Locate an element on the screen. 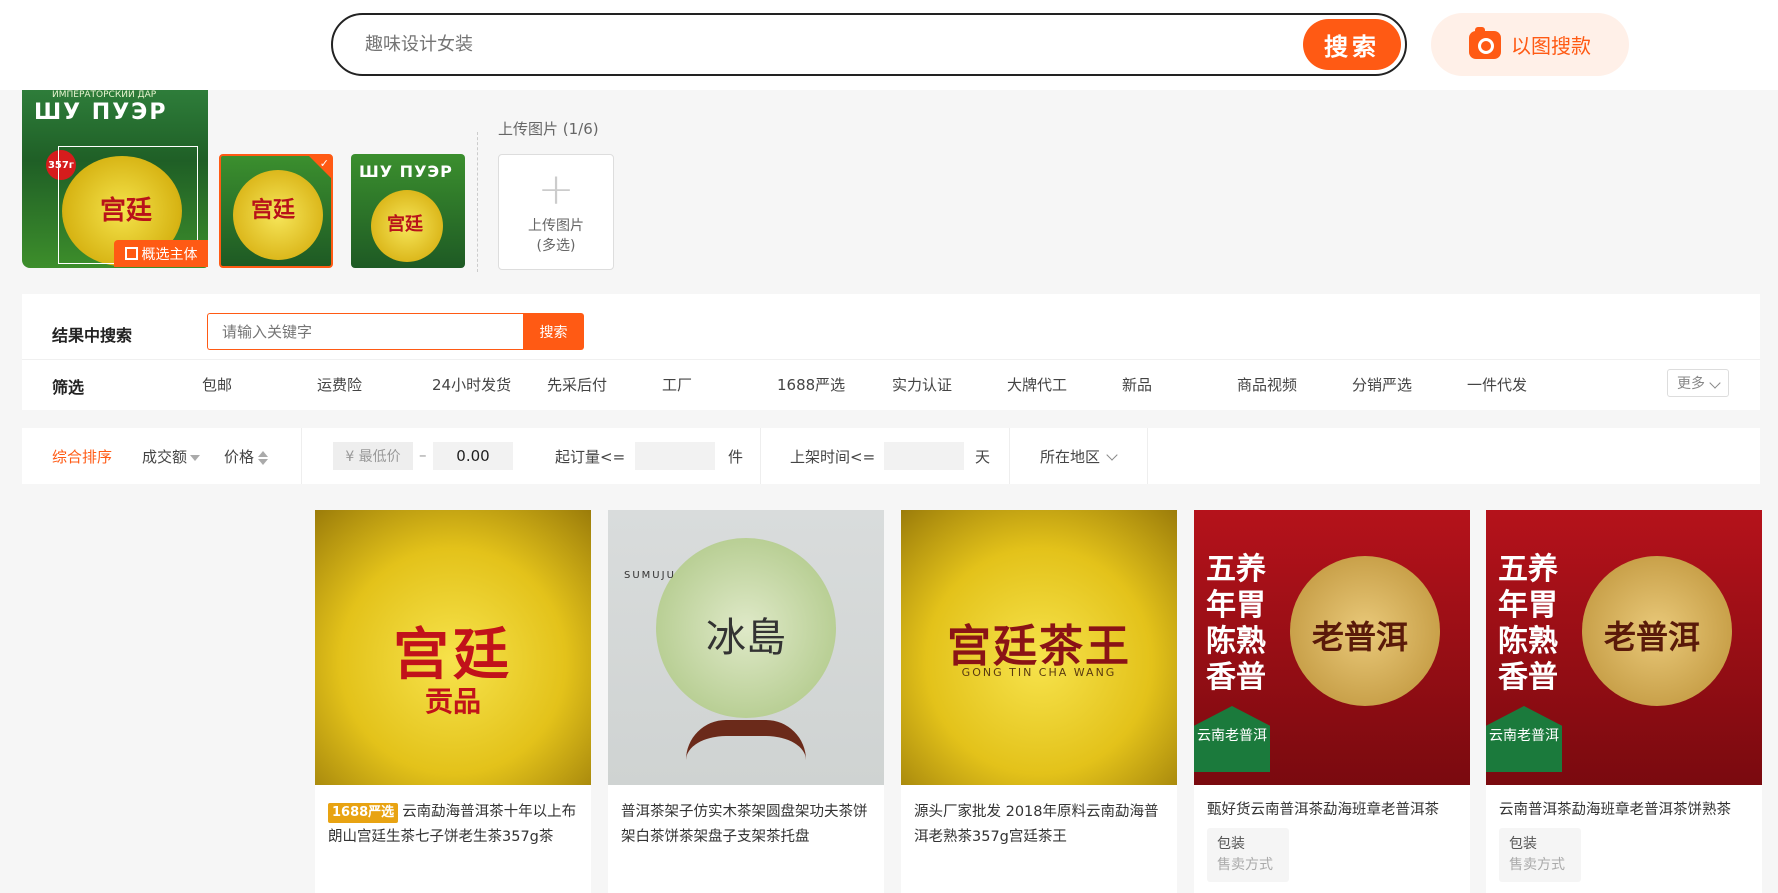 The height and width of the screenshot is (893, 1778). filter-oem: 大牌代工 is located at coordinates (1037, 384).